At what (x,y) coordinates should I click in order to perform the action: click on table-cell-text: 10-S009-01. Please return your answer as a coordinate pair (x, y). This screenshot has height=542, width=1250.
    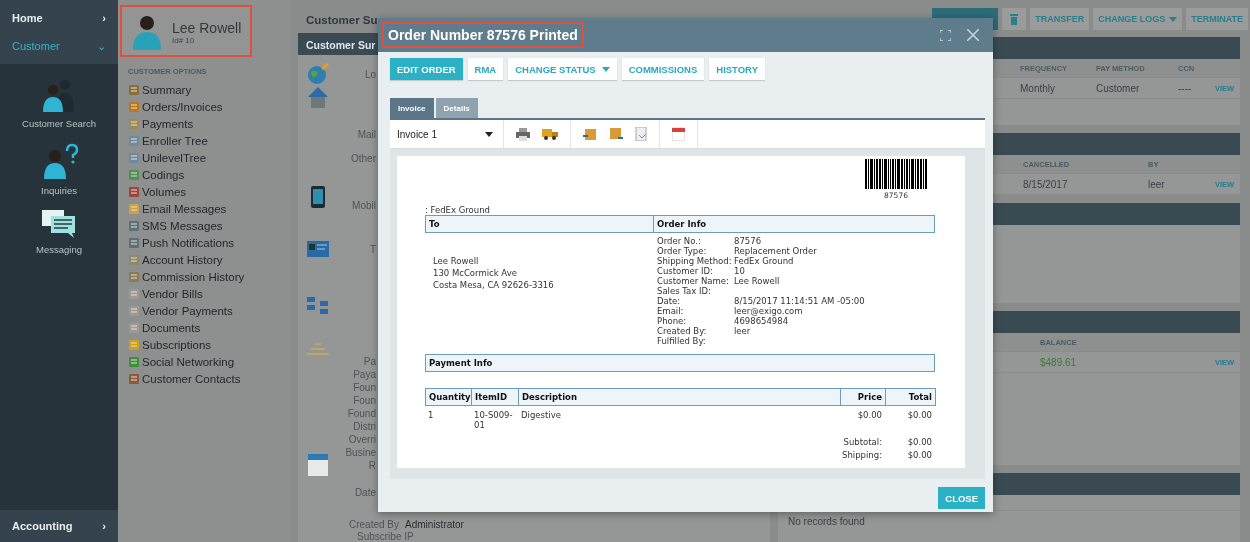
    Looking at the image, I should click on (493, 420).